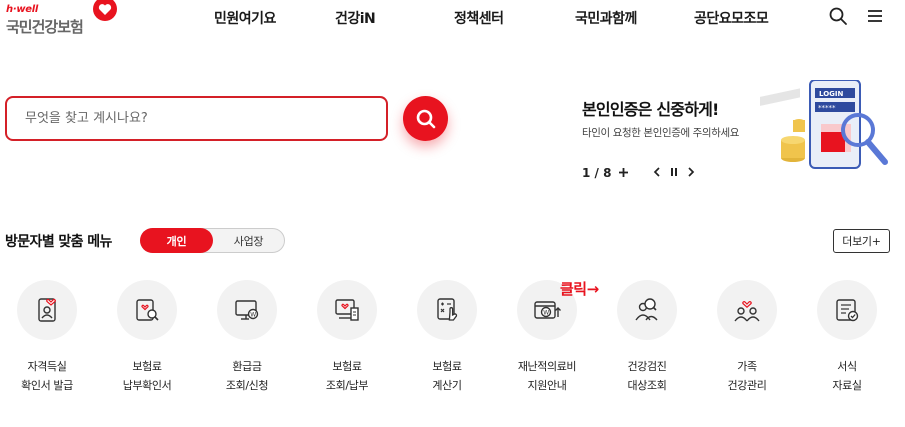 The width and height of the screenshot is (905, 427). I want to click on logo-subtitle: h·well, so click(22, 9).